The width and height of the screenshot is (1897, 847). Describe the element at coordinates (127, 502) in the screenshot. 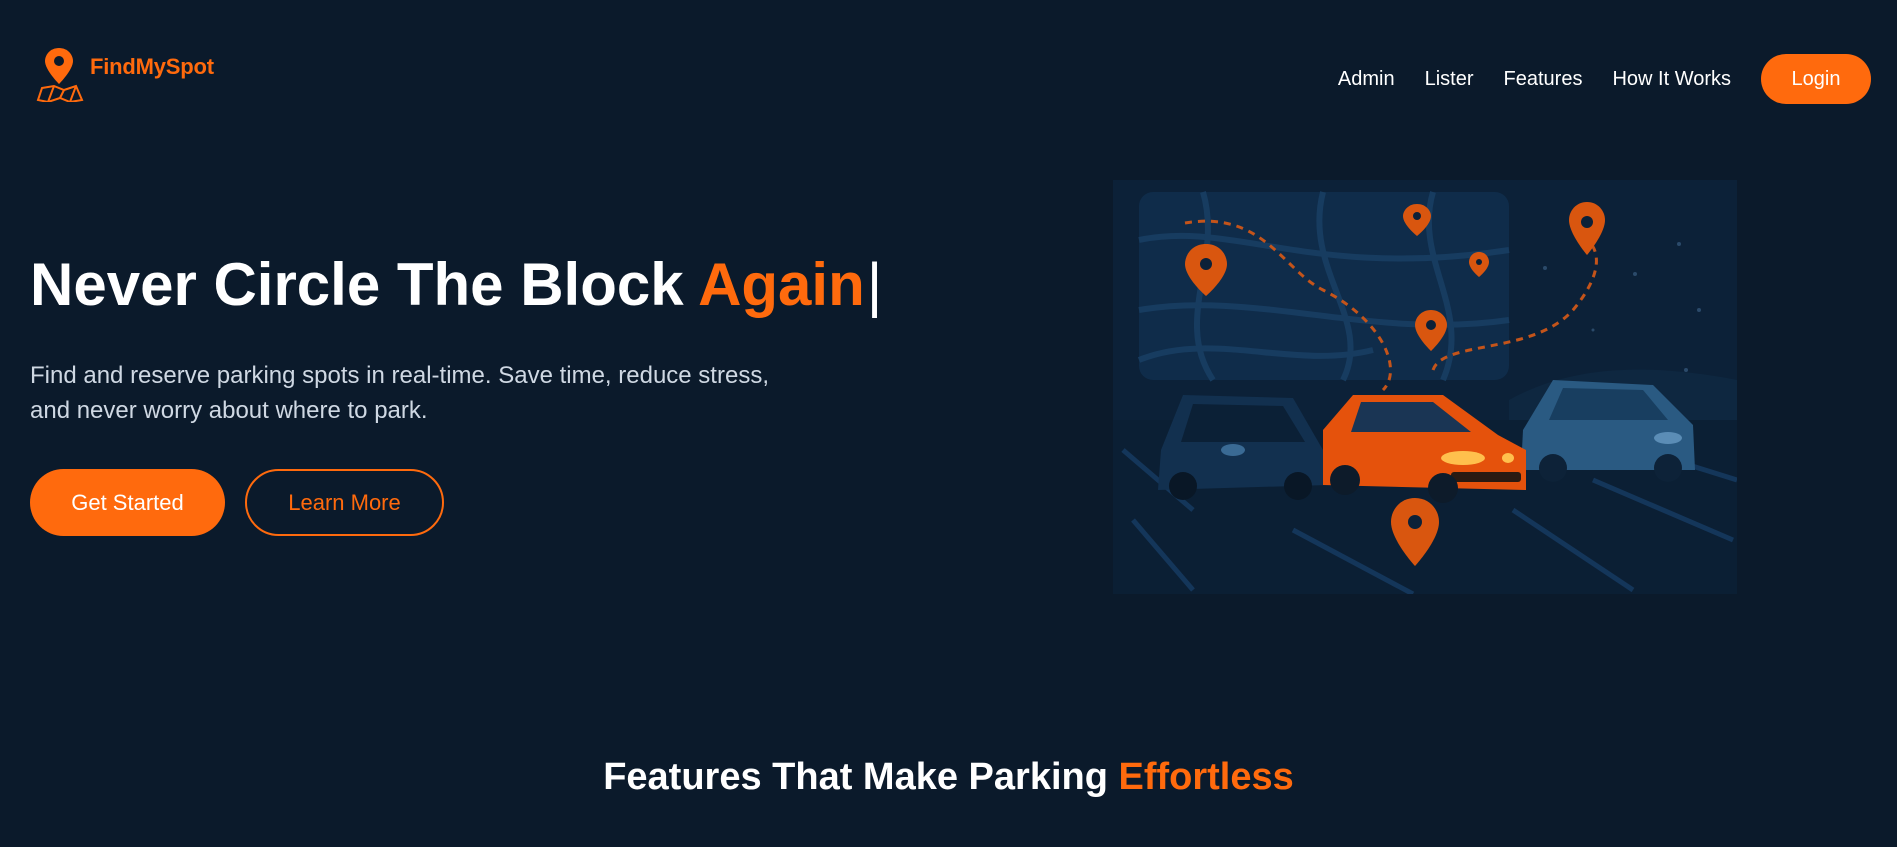

I see `get-started-button: Get Started` at that location.